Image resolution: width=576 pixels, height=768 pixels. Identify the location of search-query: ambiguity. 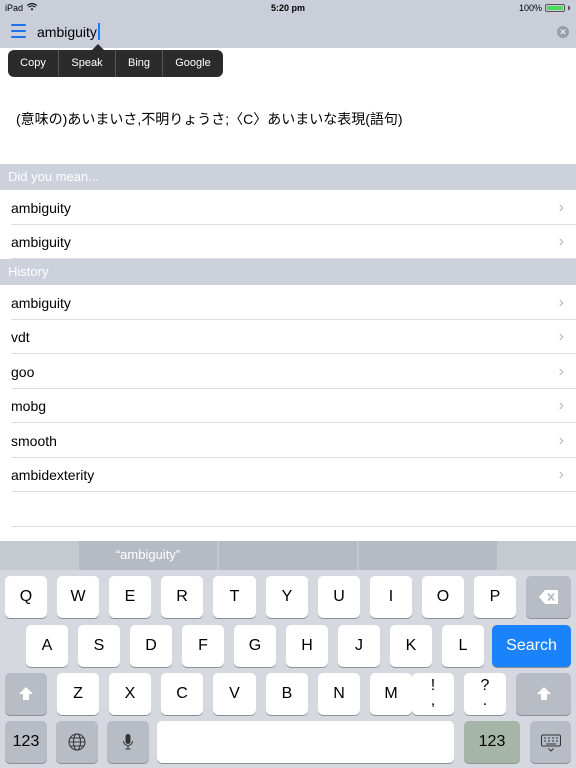
(67, 31).